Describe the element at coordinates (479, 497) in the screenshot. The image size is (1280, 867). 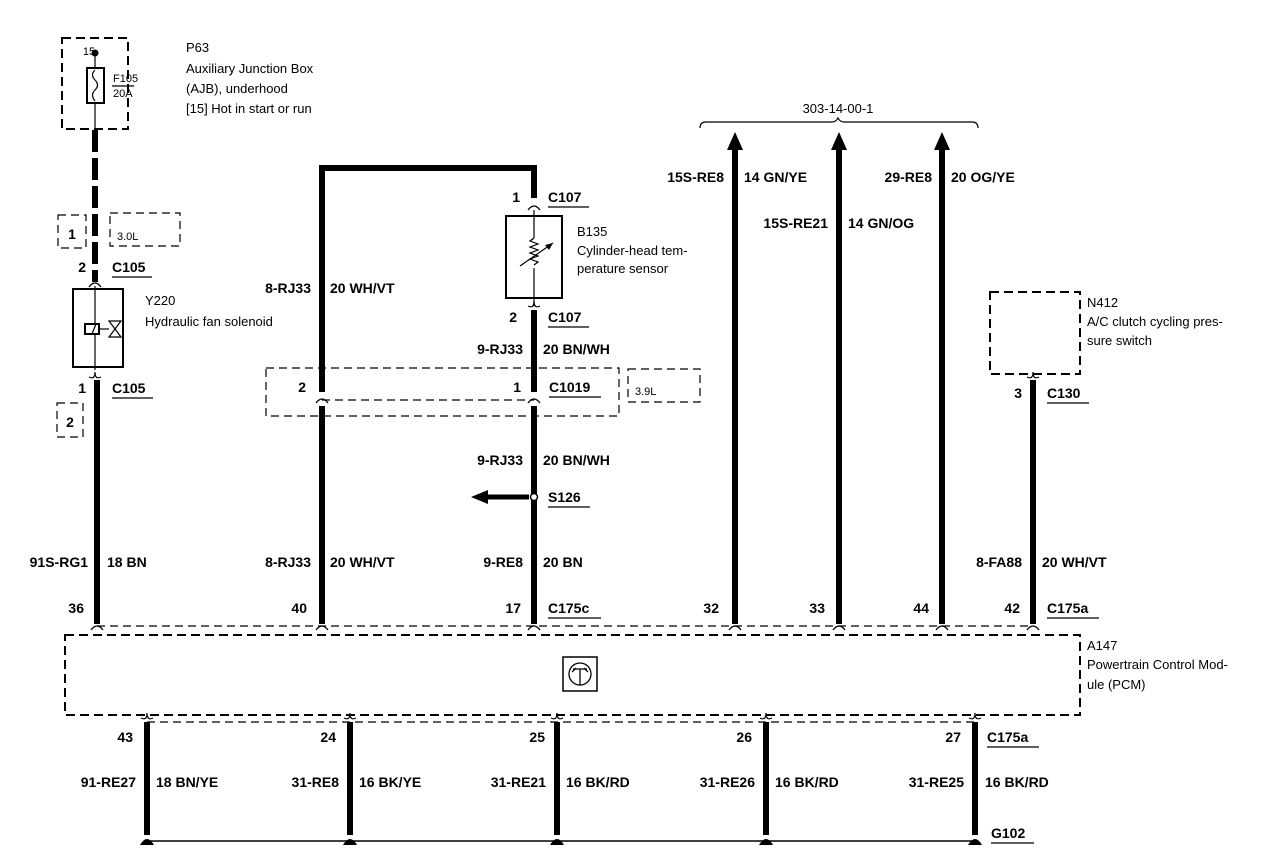
I see `arrow-left-icon` at that location.